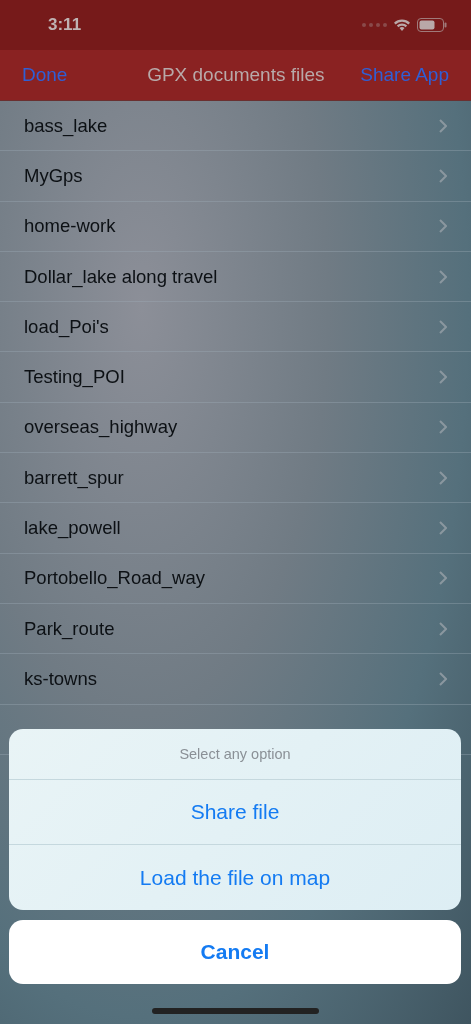 The height and width of the screenshot is (1024, 471). What do you see at coordinates (70, 226) in the screenshot?
I see `file-name: home-work` at bounding box center [70, 226].